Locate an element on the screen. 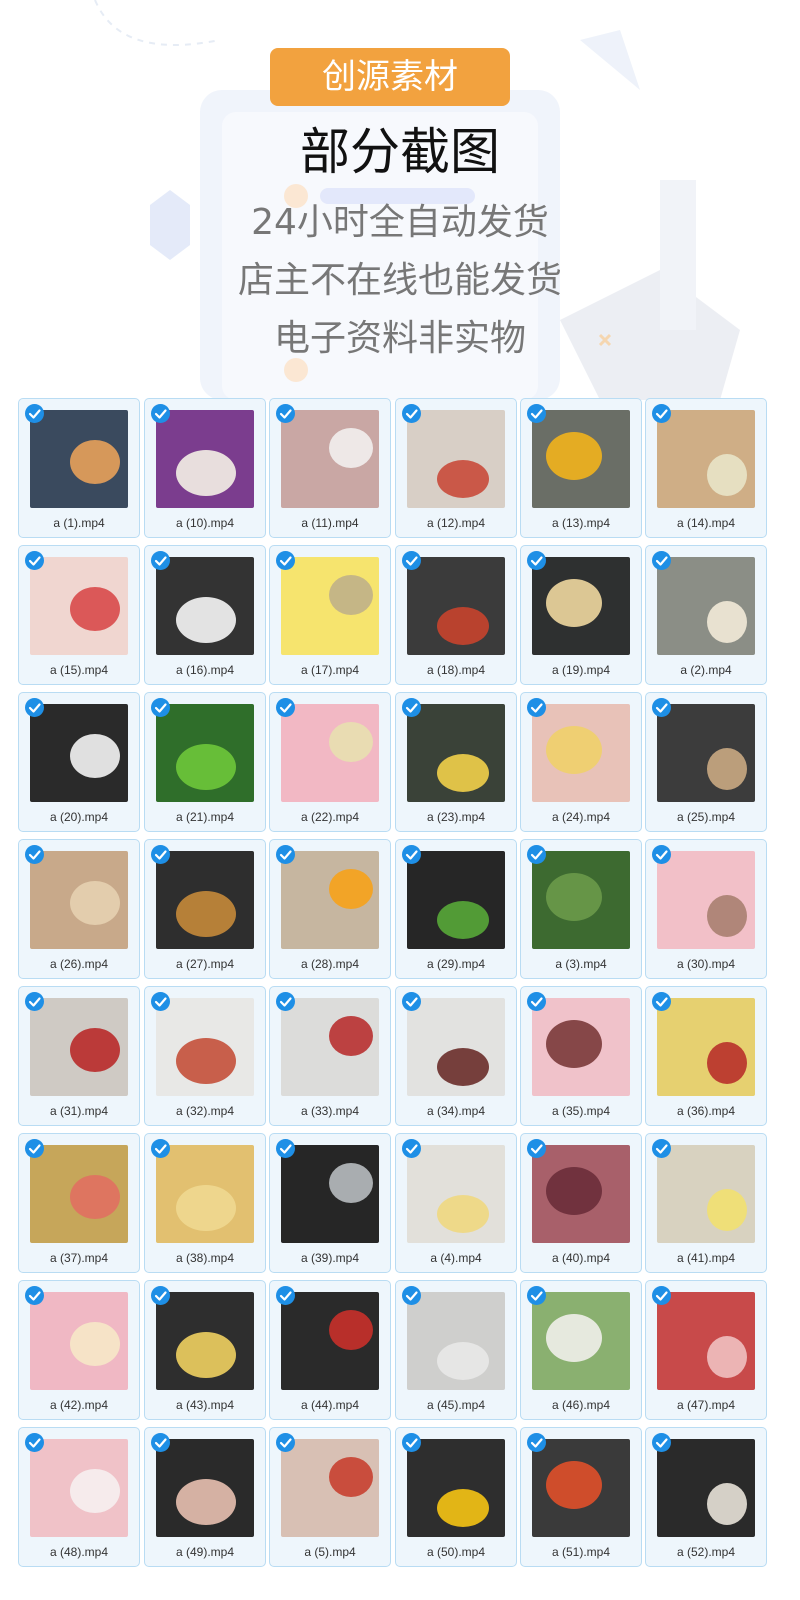 This screenshot has width=800, height=1600. file-tile: a (44).mp4 is located at coordinates (330, 1350).